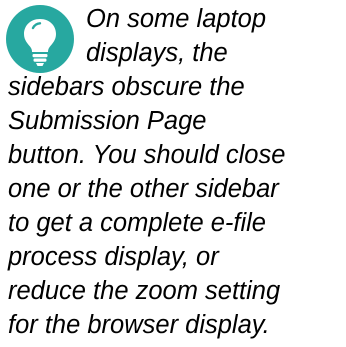 The height and width of the screenshot is (347, 346). Describe the element at coordinates (126, 87) in the screenshot. I see `tip-line: sidebars obscure the` at that location.